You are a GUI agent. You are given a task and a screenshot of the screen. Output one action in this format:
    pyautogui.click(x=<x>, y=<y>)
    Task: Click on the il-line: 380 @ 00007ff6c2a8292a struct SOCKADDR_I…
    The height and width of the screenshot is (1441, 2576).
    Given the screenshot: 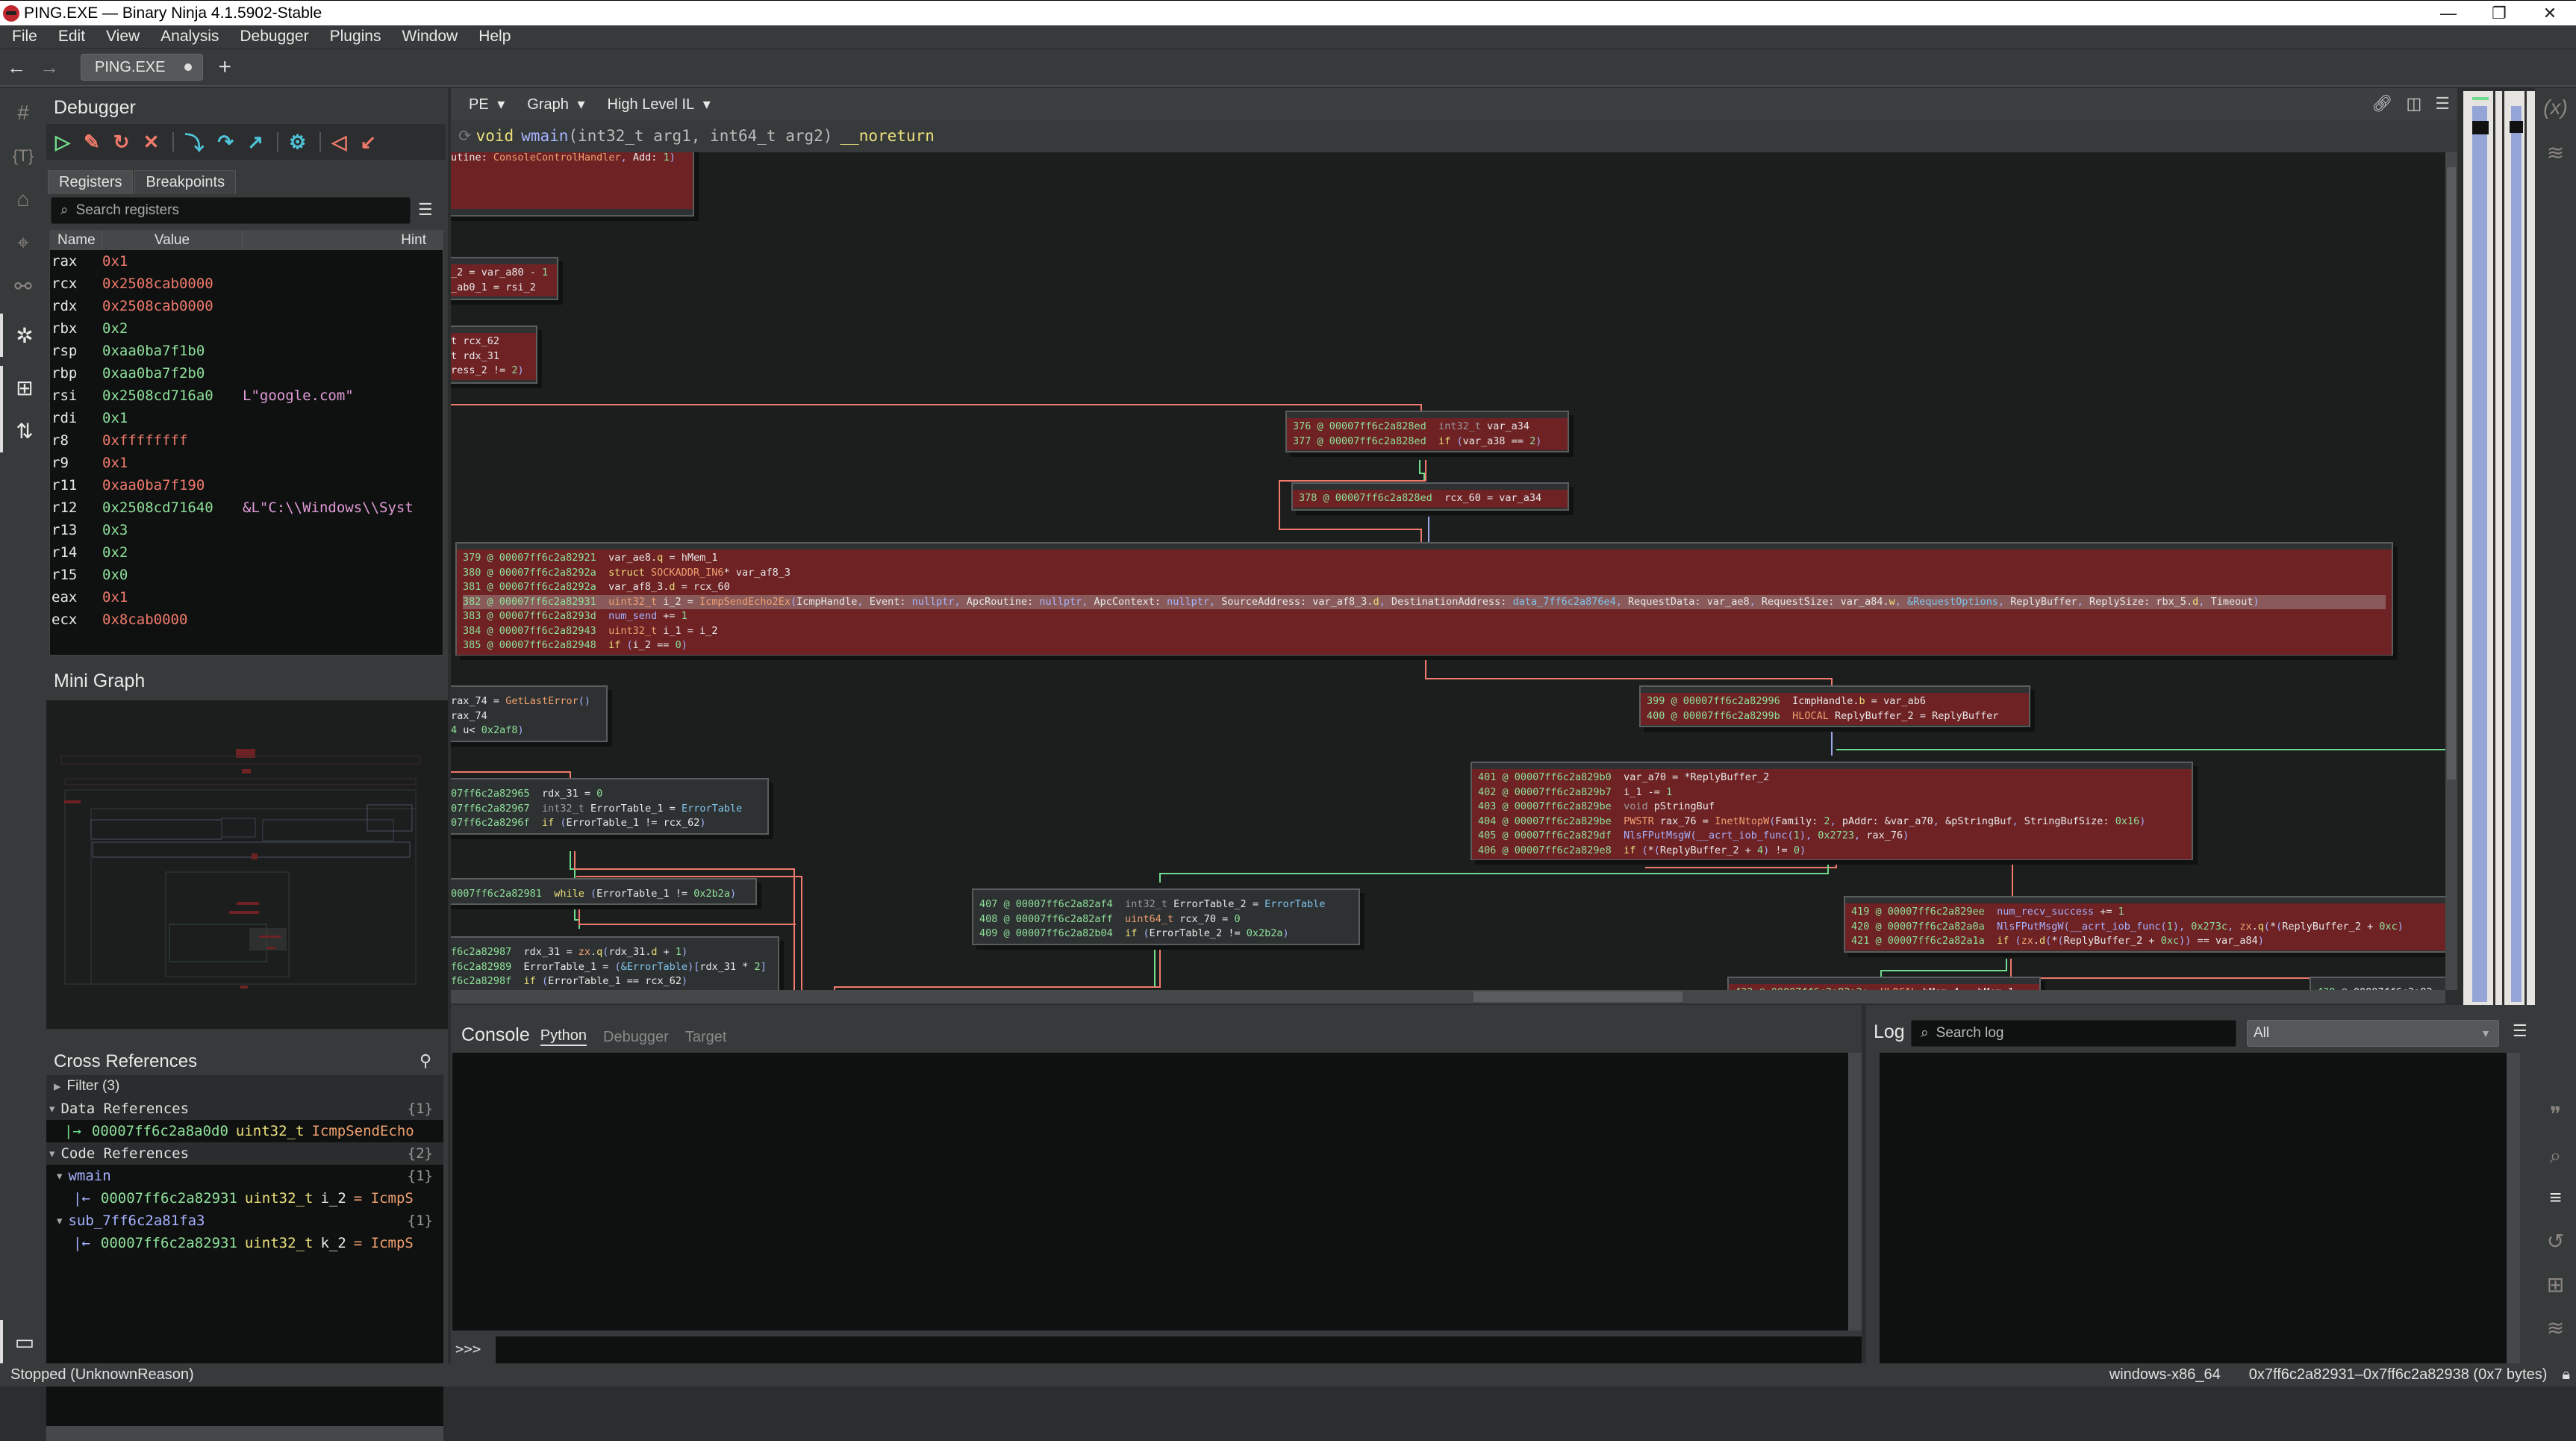 What is the action you would take?
    pyautogui.click(x=1424, y=573)
    